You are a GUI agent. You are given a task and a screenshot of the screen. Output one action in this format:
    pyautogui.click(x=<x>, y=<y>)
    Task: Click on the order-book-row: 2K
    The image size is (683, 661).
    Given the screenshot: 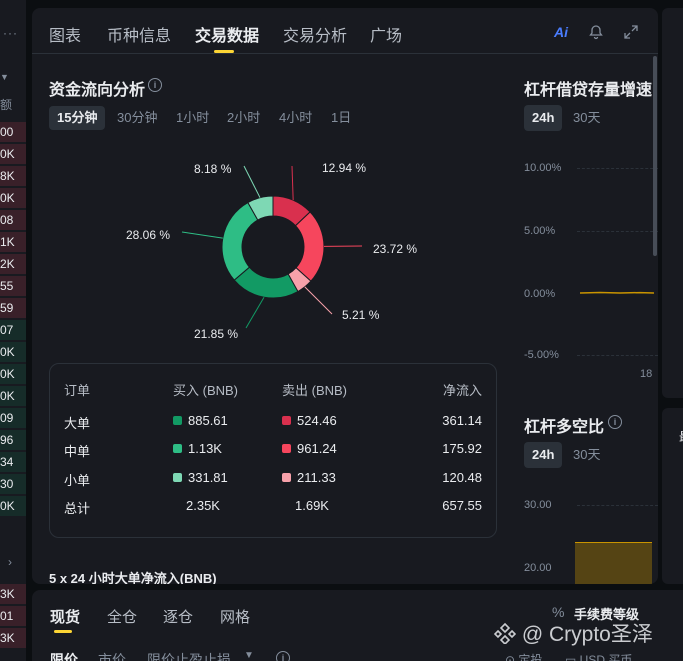 What is the action you would take?
    pyautogui.click(x=13, y=264)
    